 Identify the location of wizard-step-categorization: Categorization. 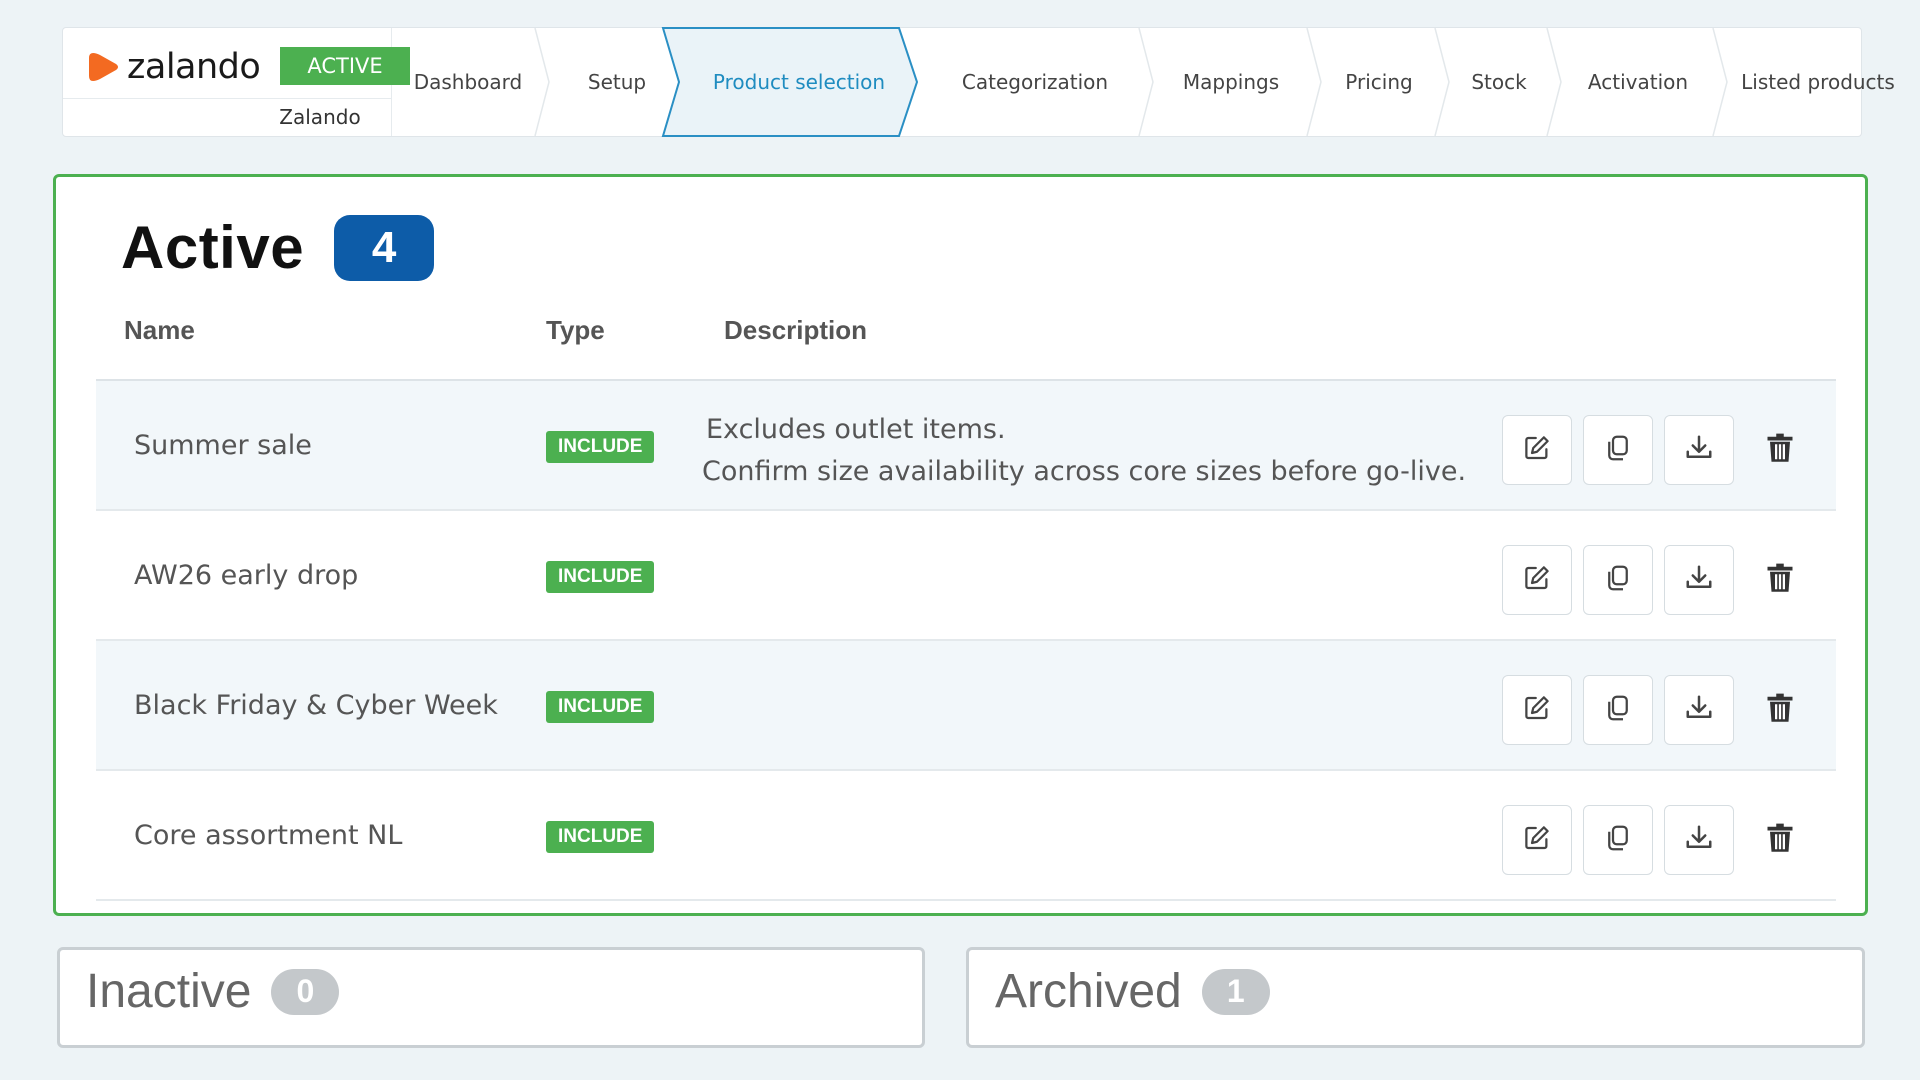
(1038, 82).